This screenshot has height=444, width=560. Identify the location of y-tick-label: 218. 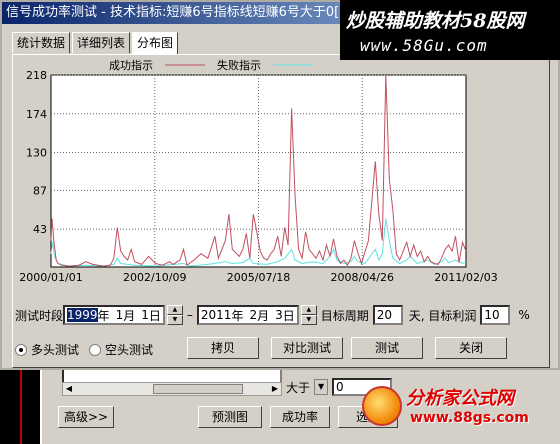
(36, 75).